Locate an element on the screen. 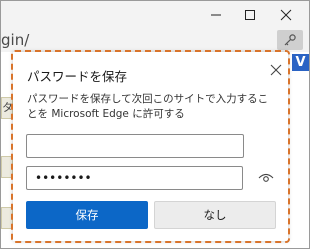 Image resolution: width=320 pixels, height=249 pixels. minimize-button is located at coordinates (216, 15).